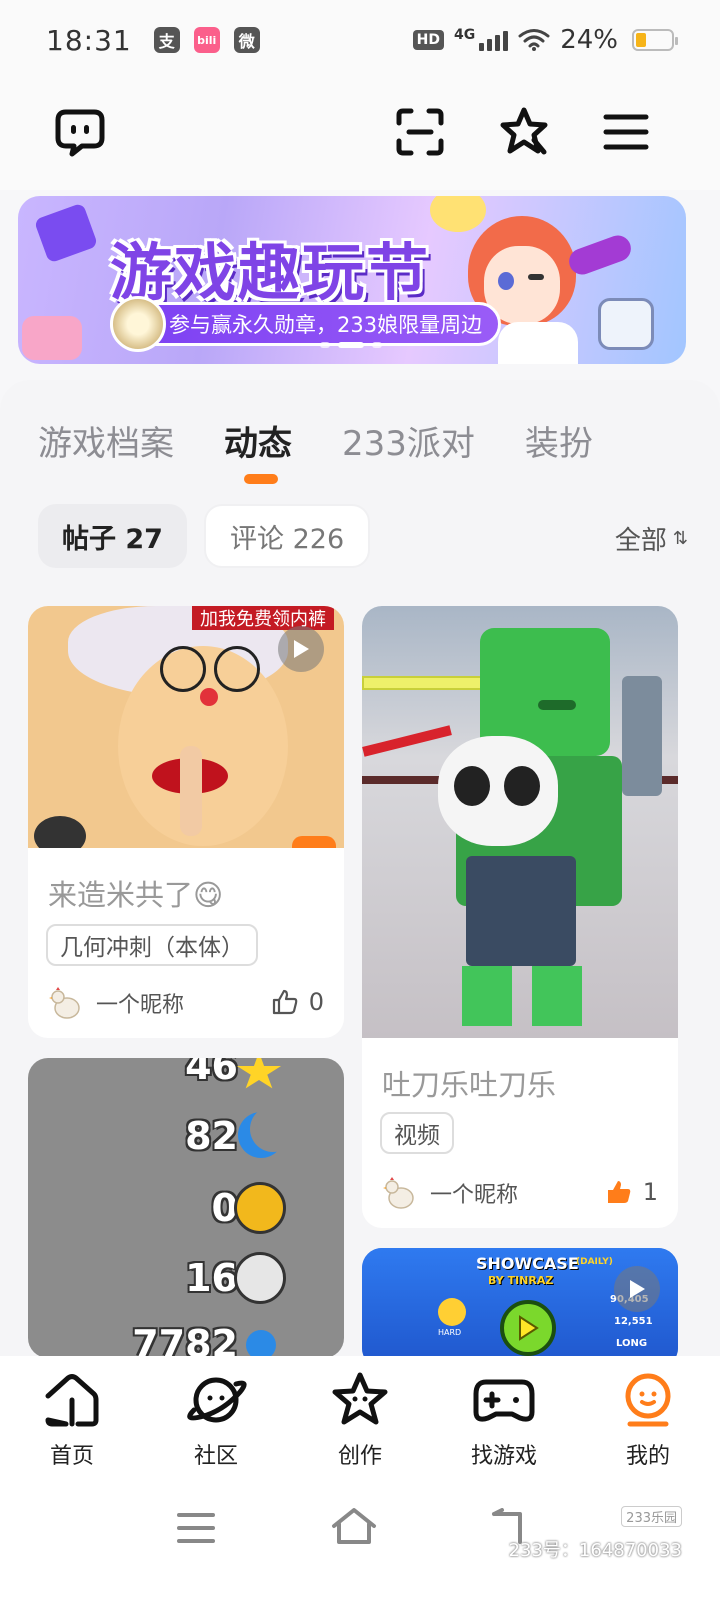 Image resolution: width=720 pixels, height=1600 pixels. What do you see at coordinates (152, 945) in the screenshot?
I see `post-game-tag: 几何冲刺（本体）` at bounding box center [152, 945].